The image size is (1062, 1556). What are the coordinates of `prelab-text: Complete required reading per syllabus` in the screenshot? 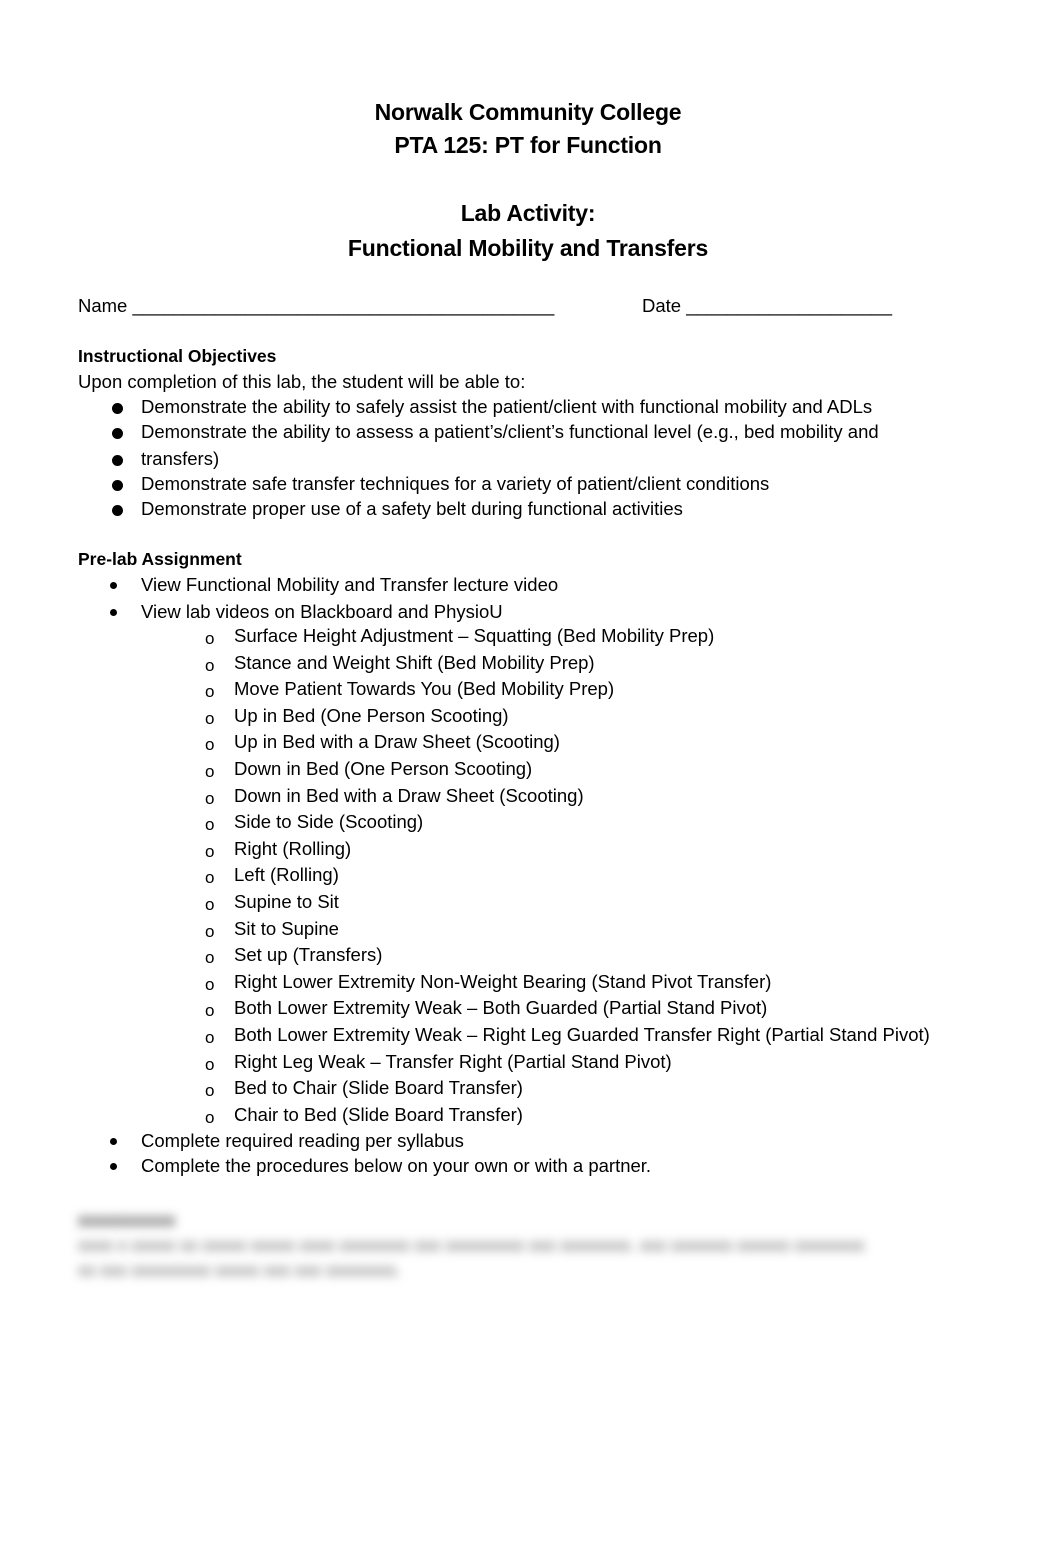 It's located at (302, 1140).